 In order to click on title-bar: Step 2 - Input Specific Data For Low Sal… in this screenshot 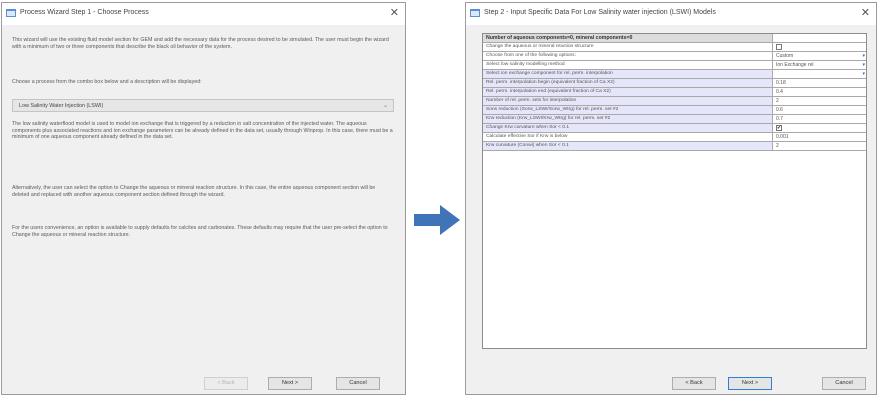, I will do `click(671, 14)`.